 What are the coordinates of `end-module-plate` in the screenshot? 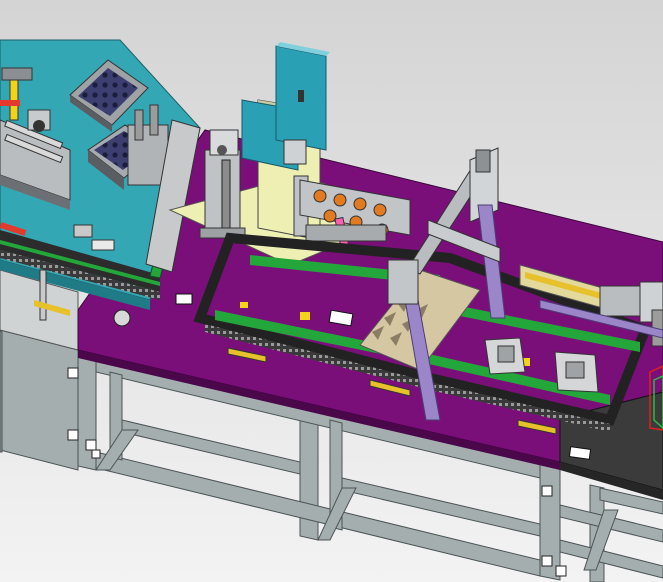 It's located at (580, 453).